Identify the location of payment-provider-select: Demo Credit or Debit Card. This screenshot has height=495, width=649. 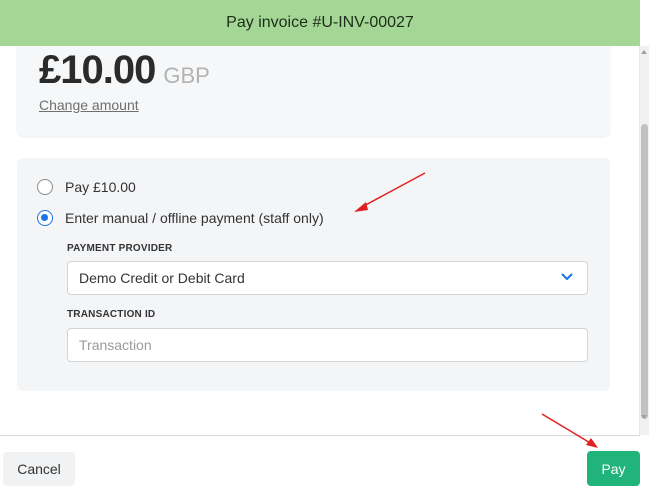
(327, 278).